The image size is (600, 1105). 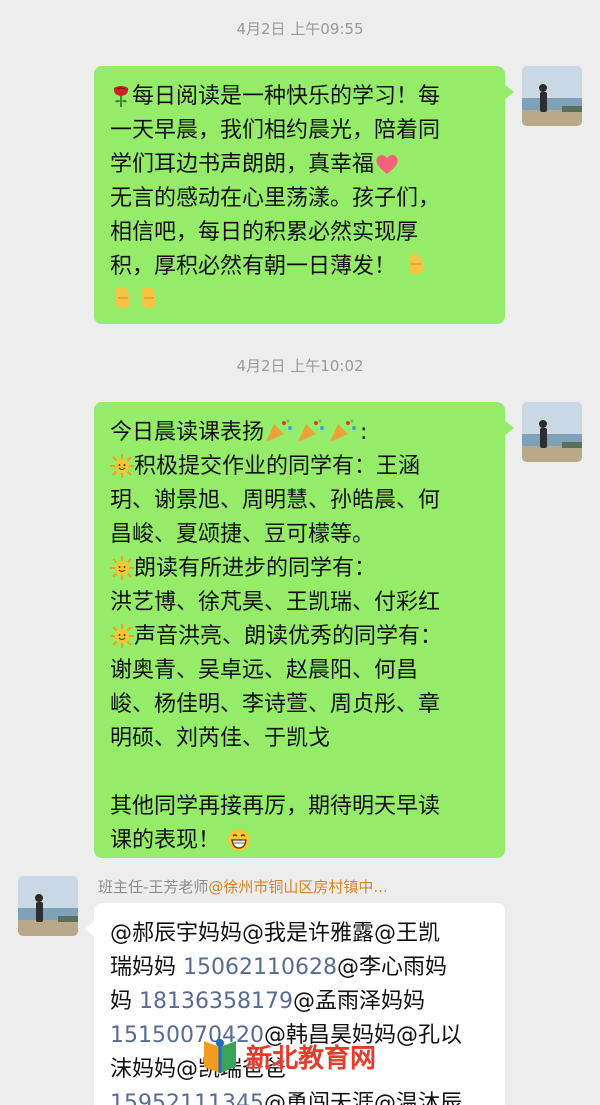 What do you see at coordinates (300, 29) in the screenshot?
I see `timestamp: 4月2日 上午09:55` at bounding box center [300, 29].